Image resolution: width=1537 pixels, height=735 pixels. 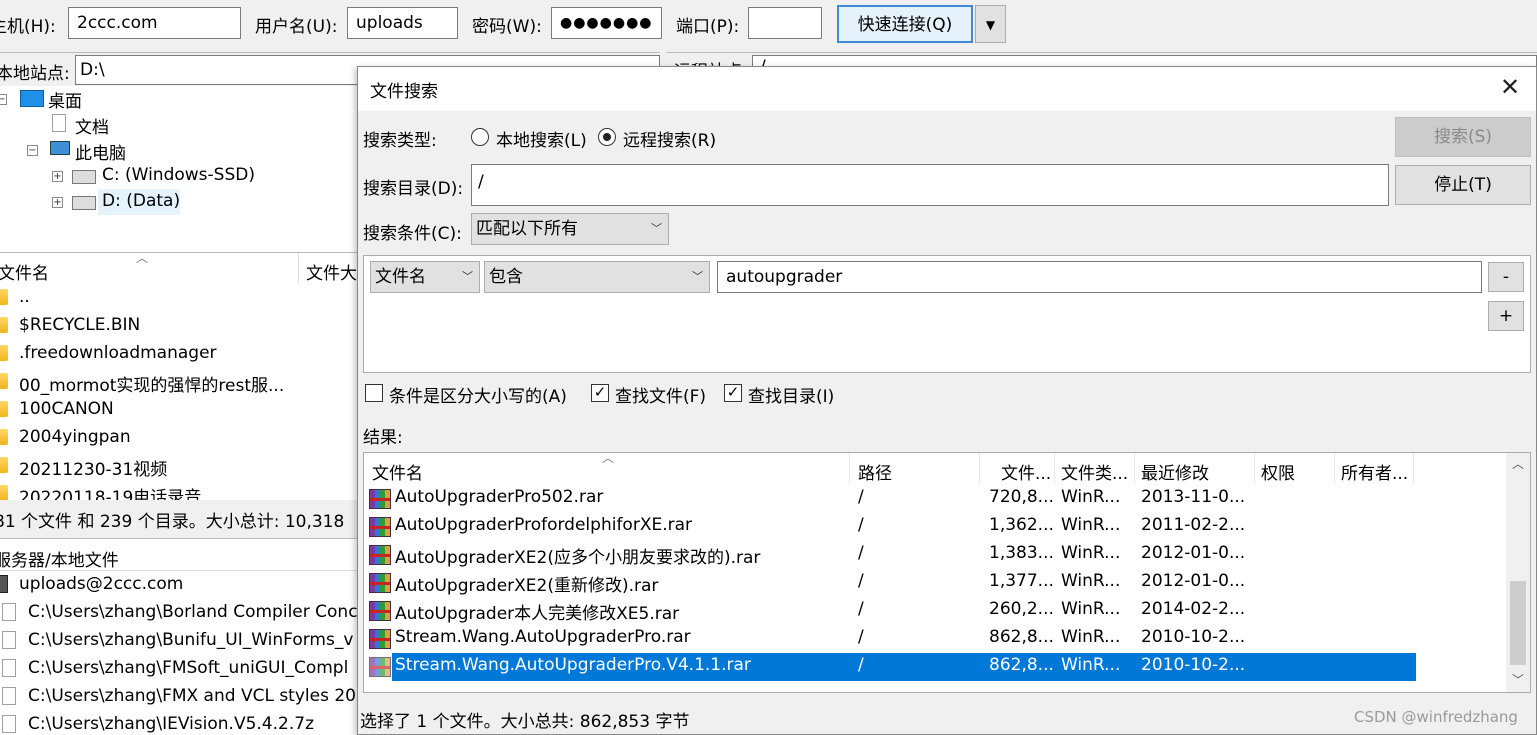 What do you see at coordinates (101, 584) in the screenshot?
I see `queue-server-item: uploads@2ccc.com` at bounding box center [101, 584].